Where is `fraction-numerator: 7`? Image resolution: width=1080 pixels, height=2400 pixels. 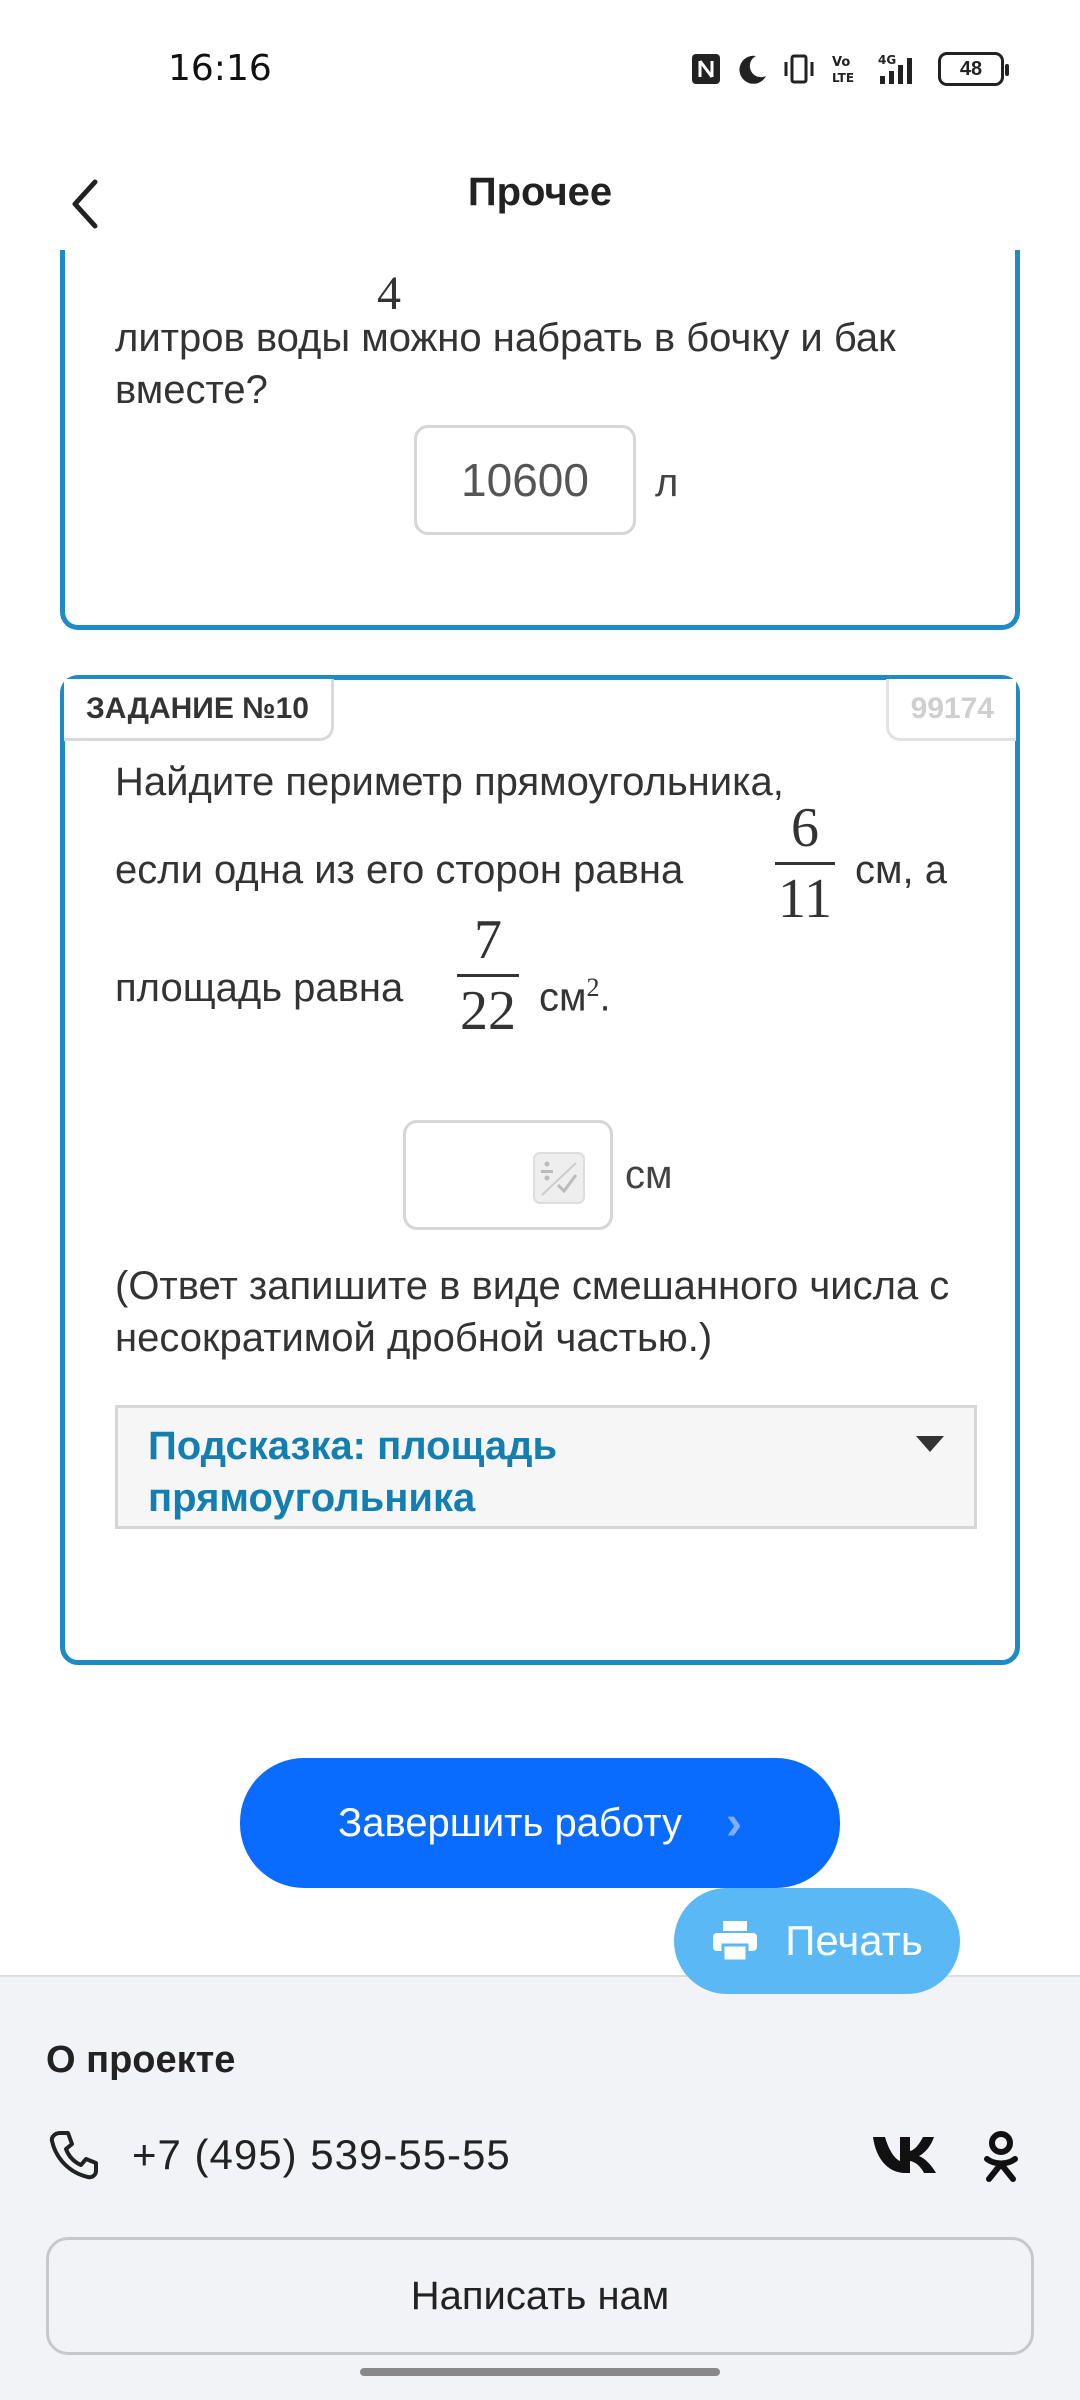
fraction-numerator: 7 is located at coordinates (488, 940).